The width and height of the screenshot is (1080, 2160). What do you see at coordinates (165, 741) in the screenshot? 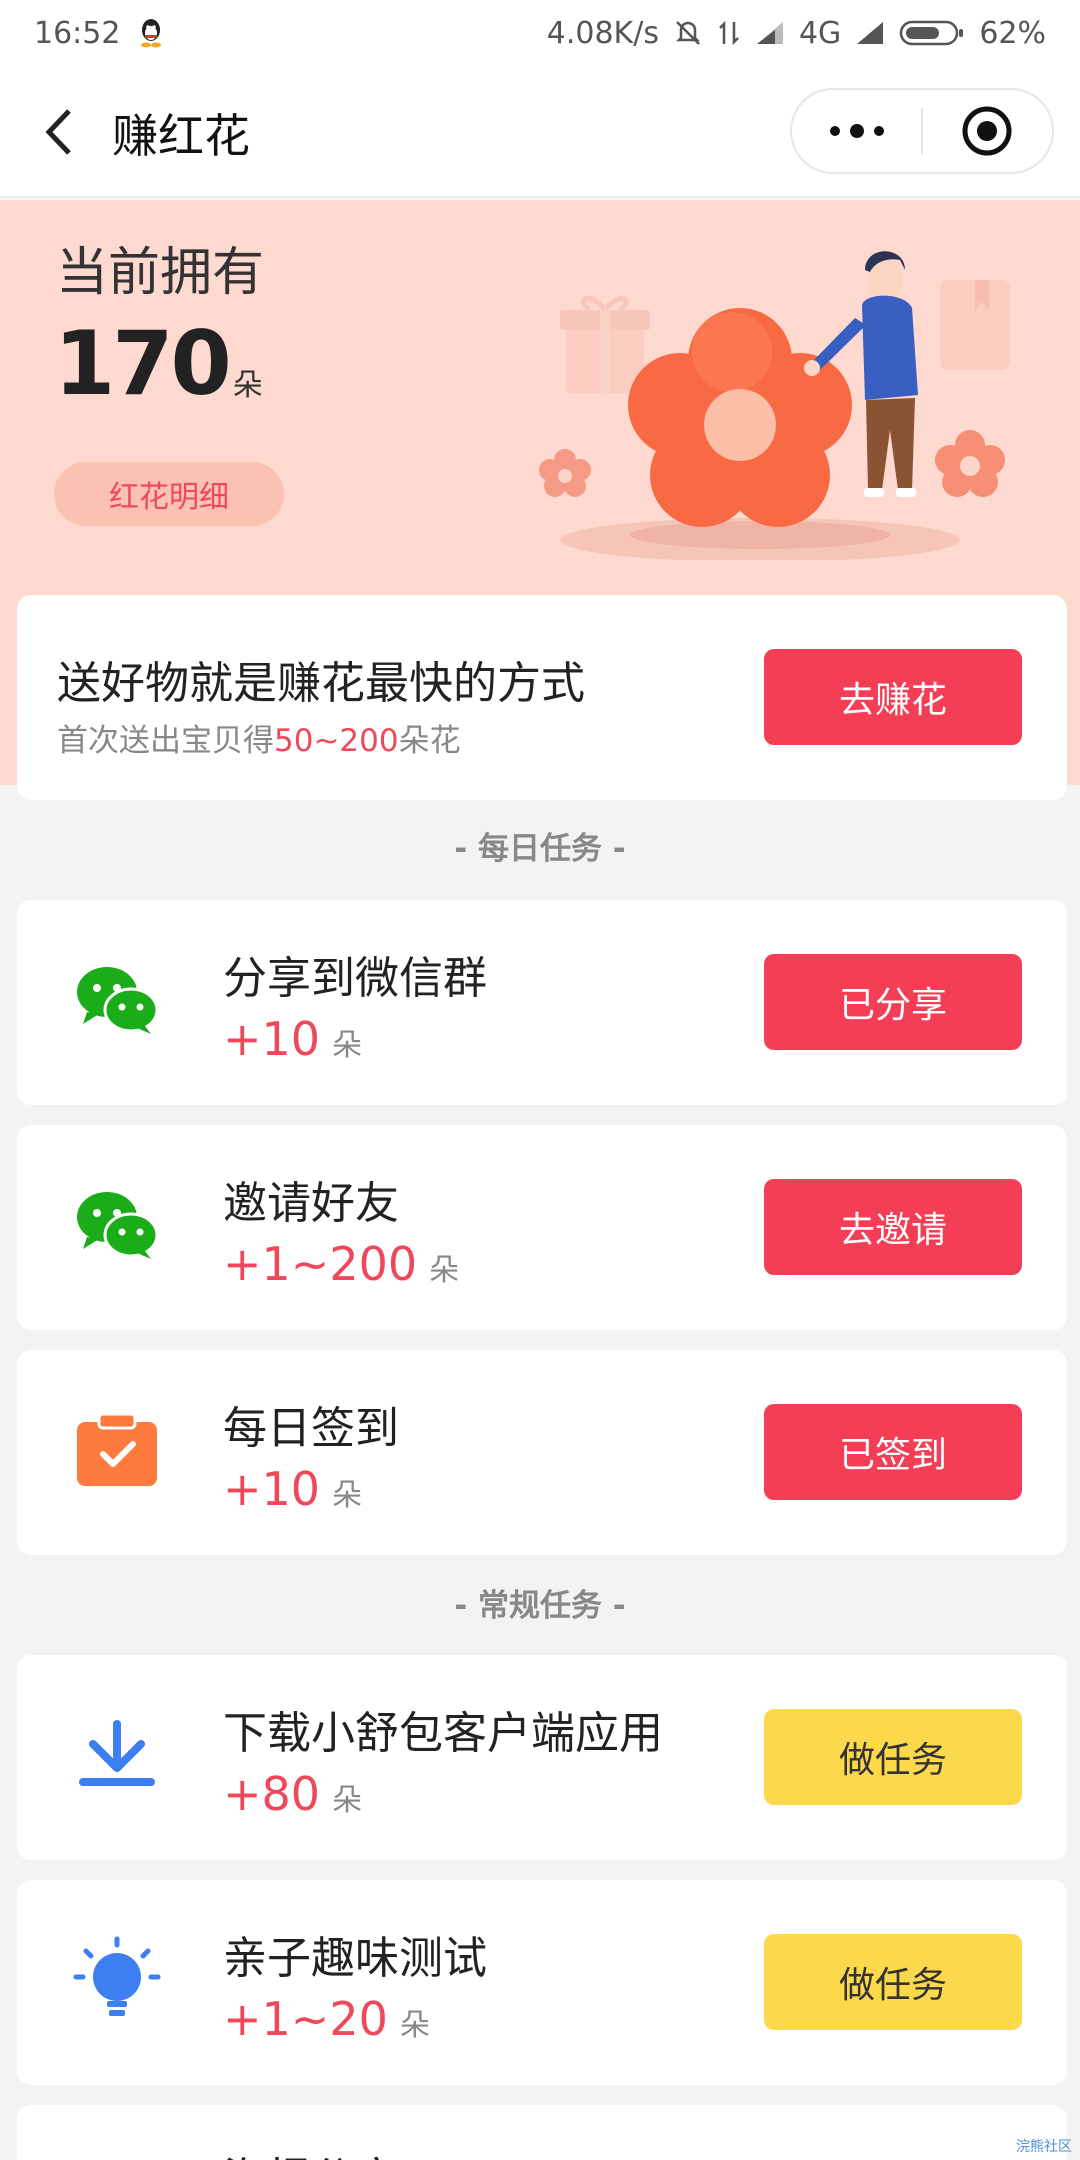
I see `promo-subtitle-prefix: 首次送出宝贝得` at bounding box center [165, 741].